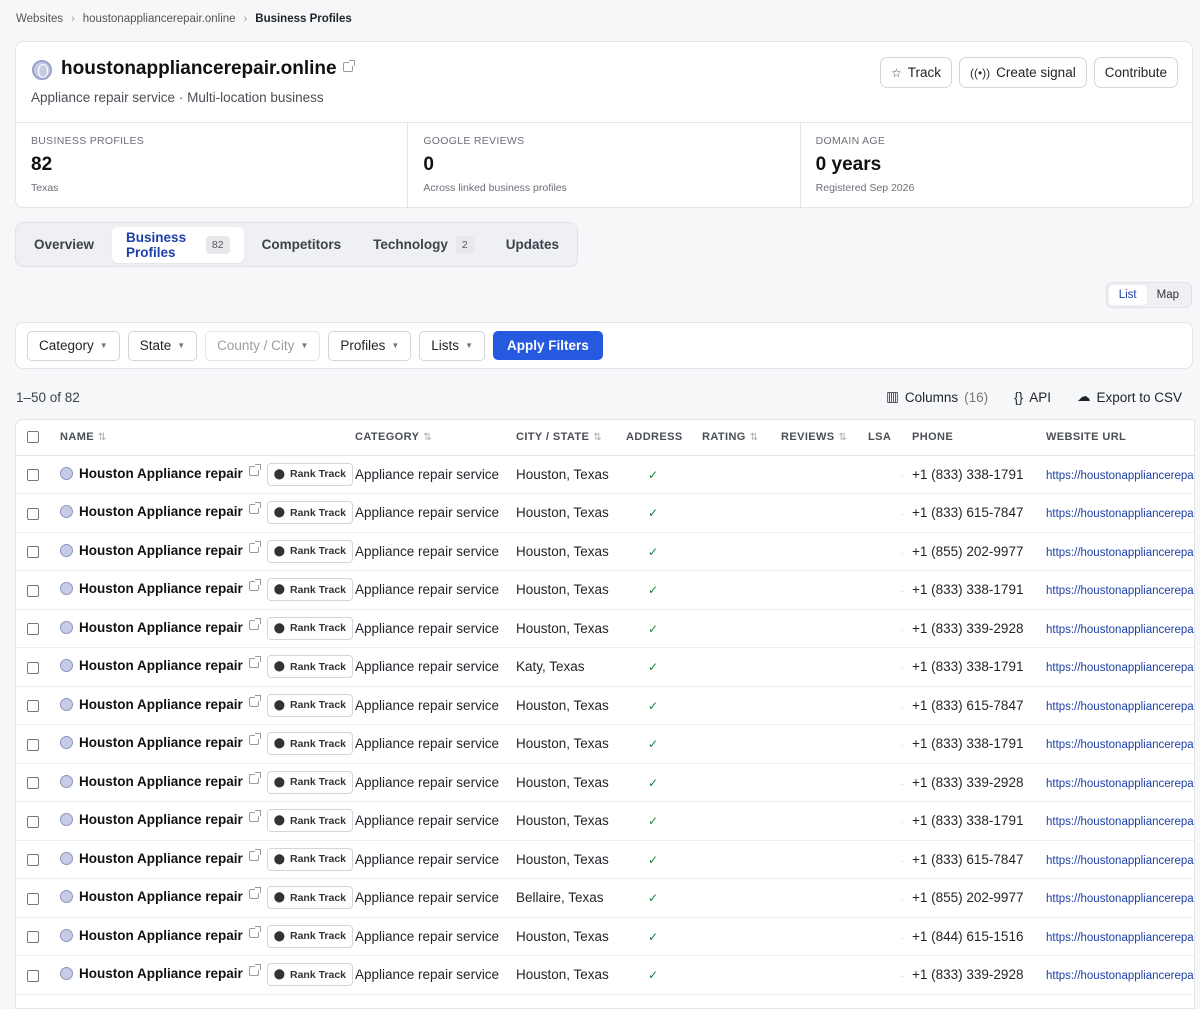 This screenshot has width=1200, height=1009. I want to click on header-city-state: CITY / STATE ⇅, so click(571, 438).